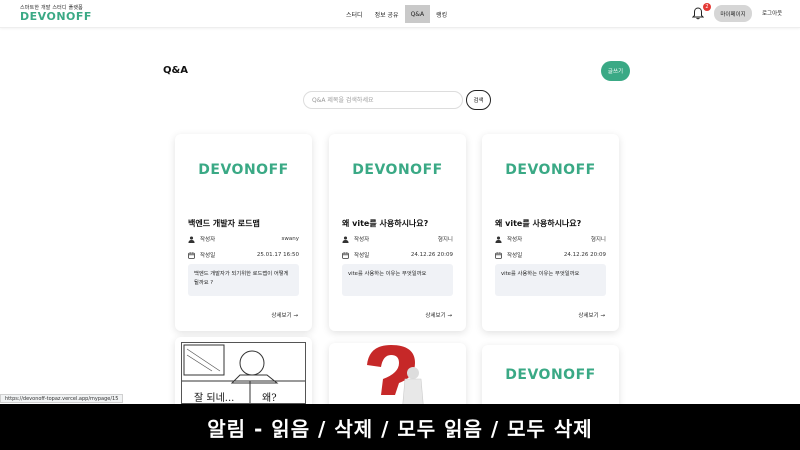  I want to click on brand-logo: 스마트한 개발 스터디 플랫폼 DEVONOFF, so click(56, 13).